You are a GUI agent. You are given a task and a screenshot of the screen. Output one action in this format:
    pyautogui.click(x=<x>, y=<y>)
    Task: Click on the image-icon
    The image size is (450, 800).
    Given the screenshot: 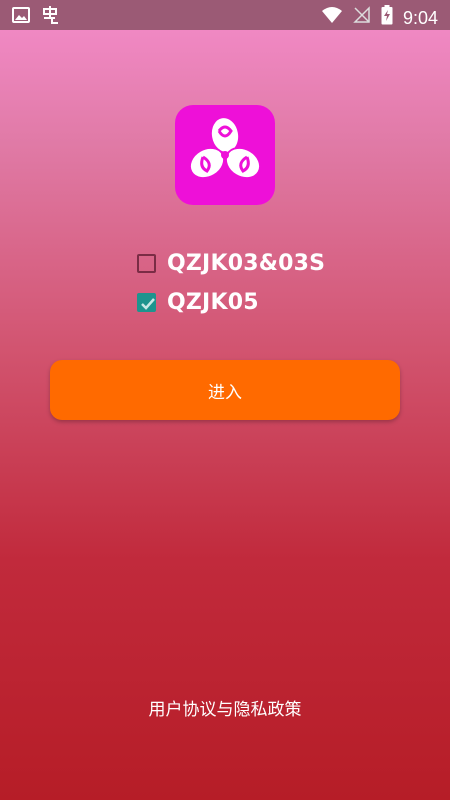 What is the action you would take?
    pyautogui.click(x=21, y=17)
    